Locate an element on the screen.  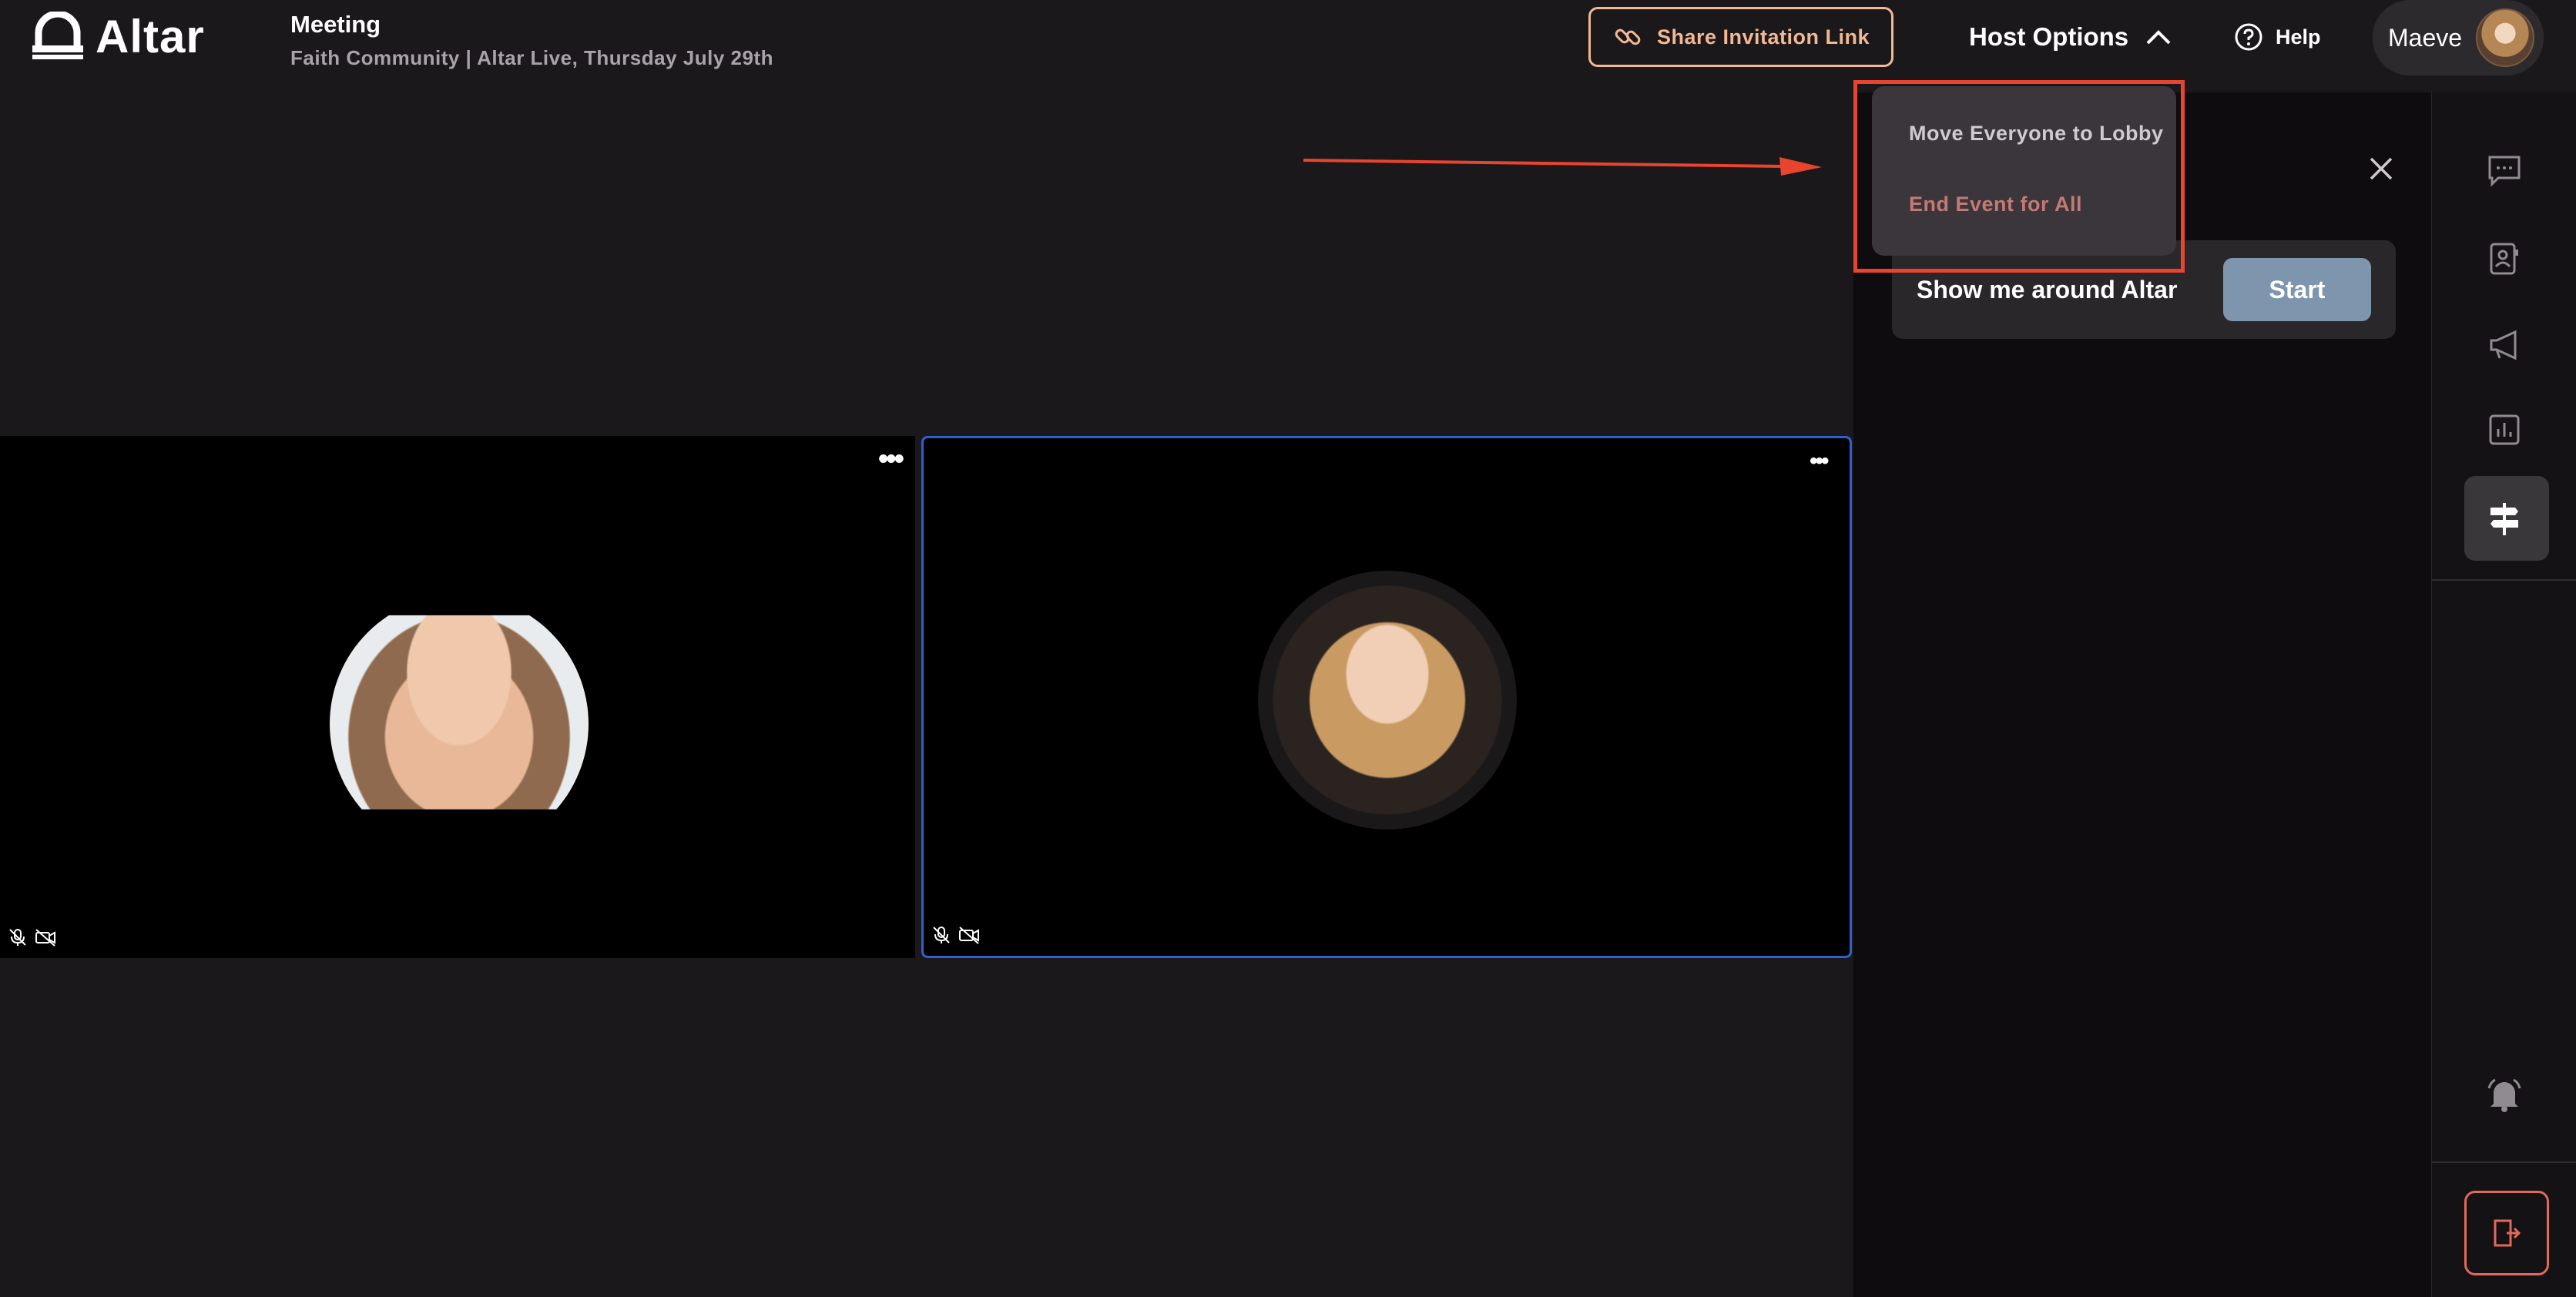
share-invitation-label: Share Invitation Link is located at coordinates (1763, 37).